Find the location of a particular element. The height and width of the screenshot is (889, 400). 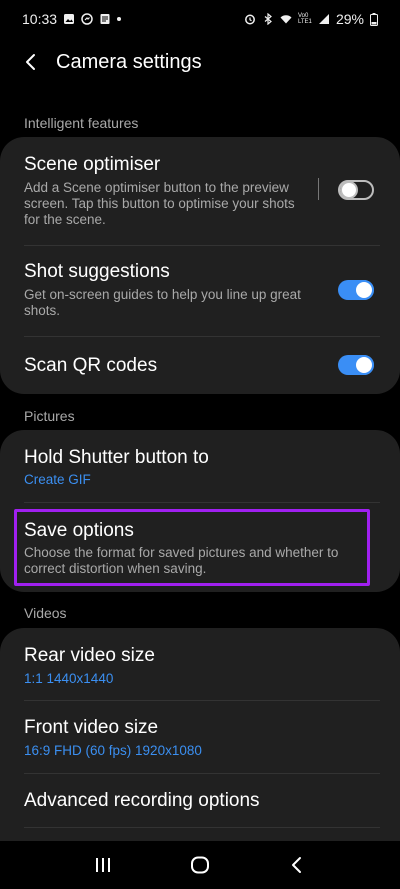

navigation-bar is located at coordinates (200, 865).